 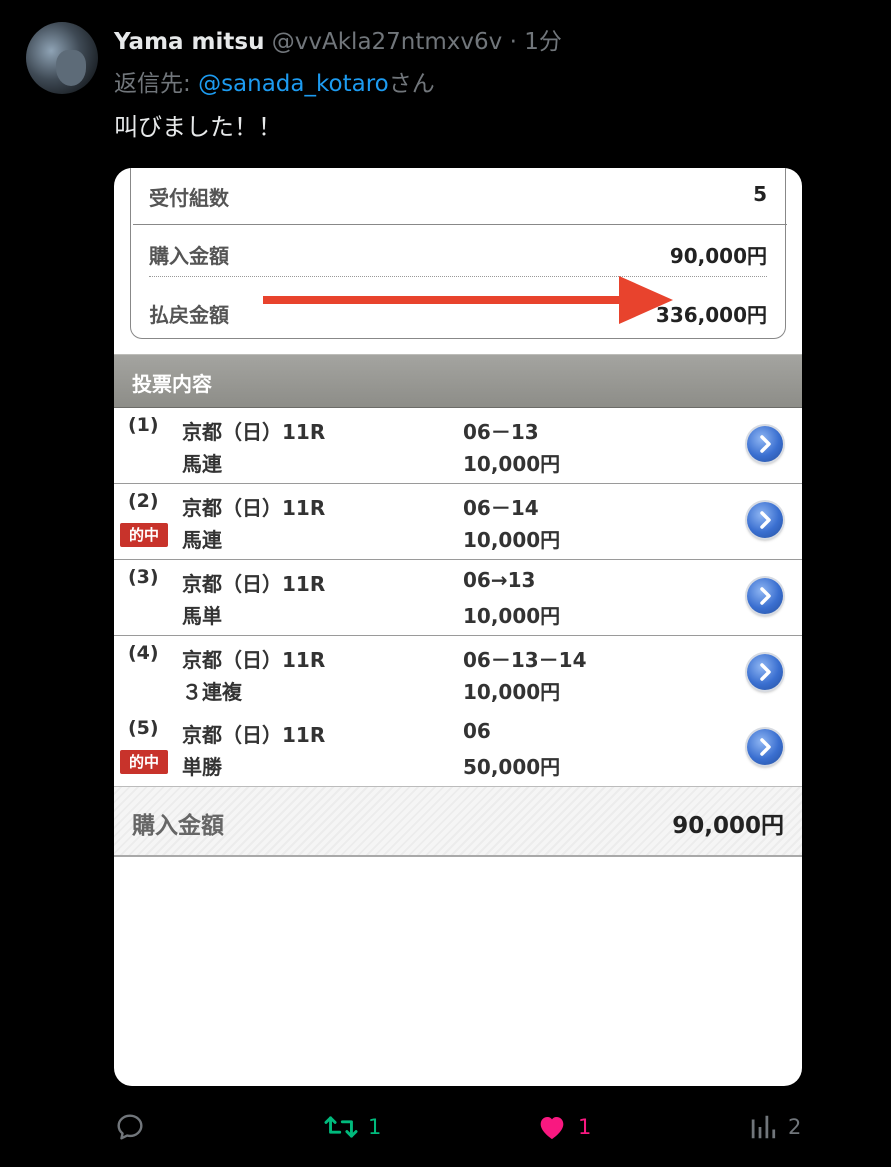 I want to click on tweet-text: 叫びました！！, so click(x=198, y=127).